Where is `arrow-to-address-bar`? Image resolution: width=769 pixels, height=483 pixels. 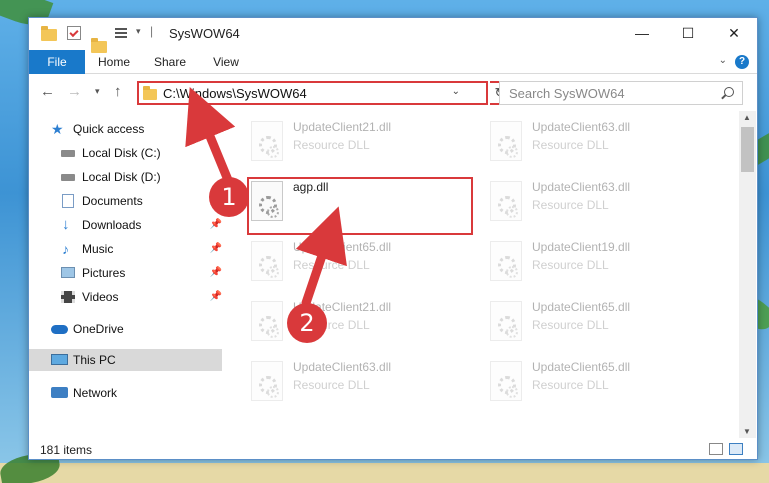
arrow-to-address-bar is located at coordinates (210, 136).